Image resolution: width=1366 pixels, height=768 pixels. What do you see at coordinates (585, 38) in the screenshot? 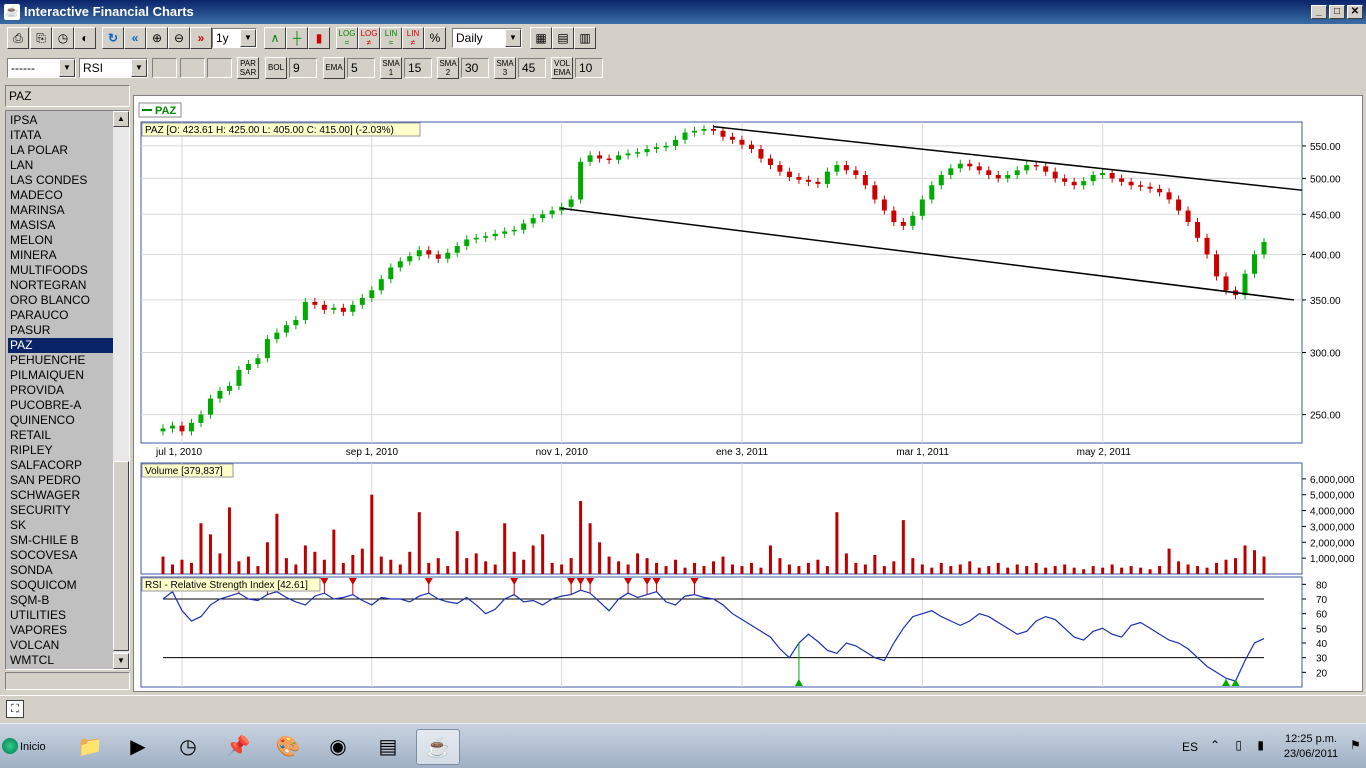
I see `grid-window-icon: ▥` at bounding box center [585, 38].